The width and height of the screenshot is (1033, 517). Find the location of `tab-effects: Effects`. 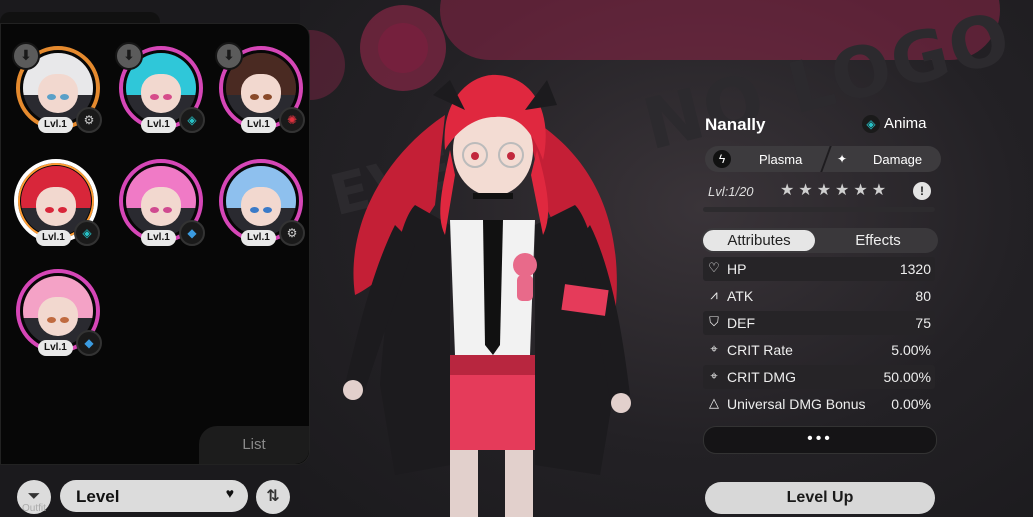

tab-effects: Effects is located at coordinates (878, 240).